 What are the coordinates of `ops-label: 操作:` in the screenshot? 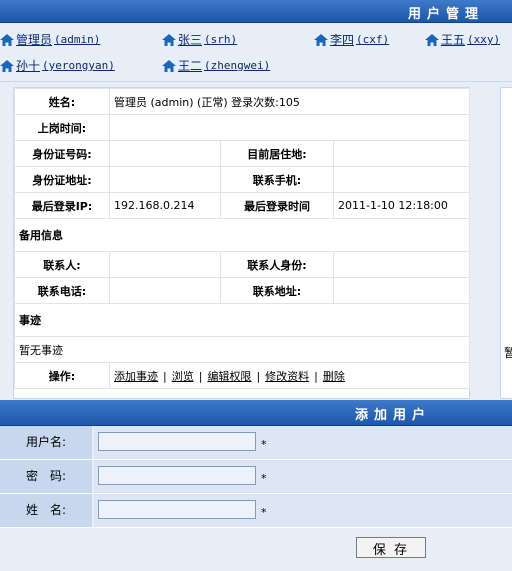 It's located at (62, 375).